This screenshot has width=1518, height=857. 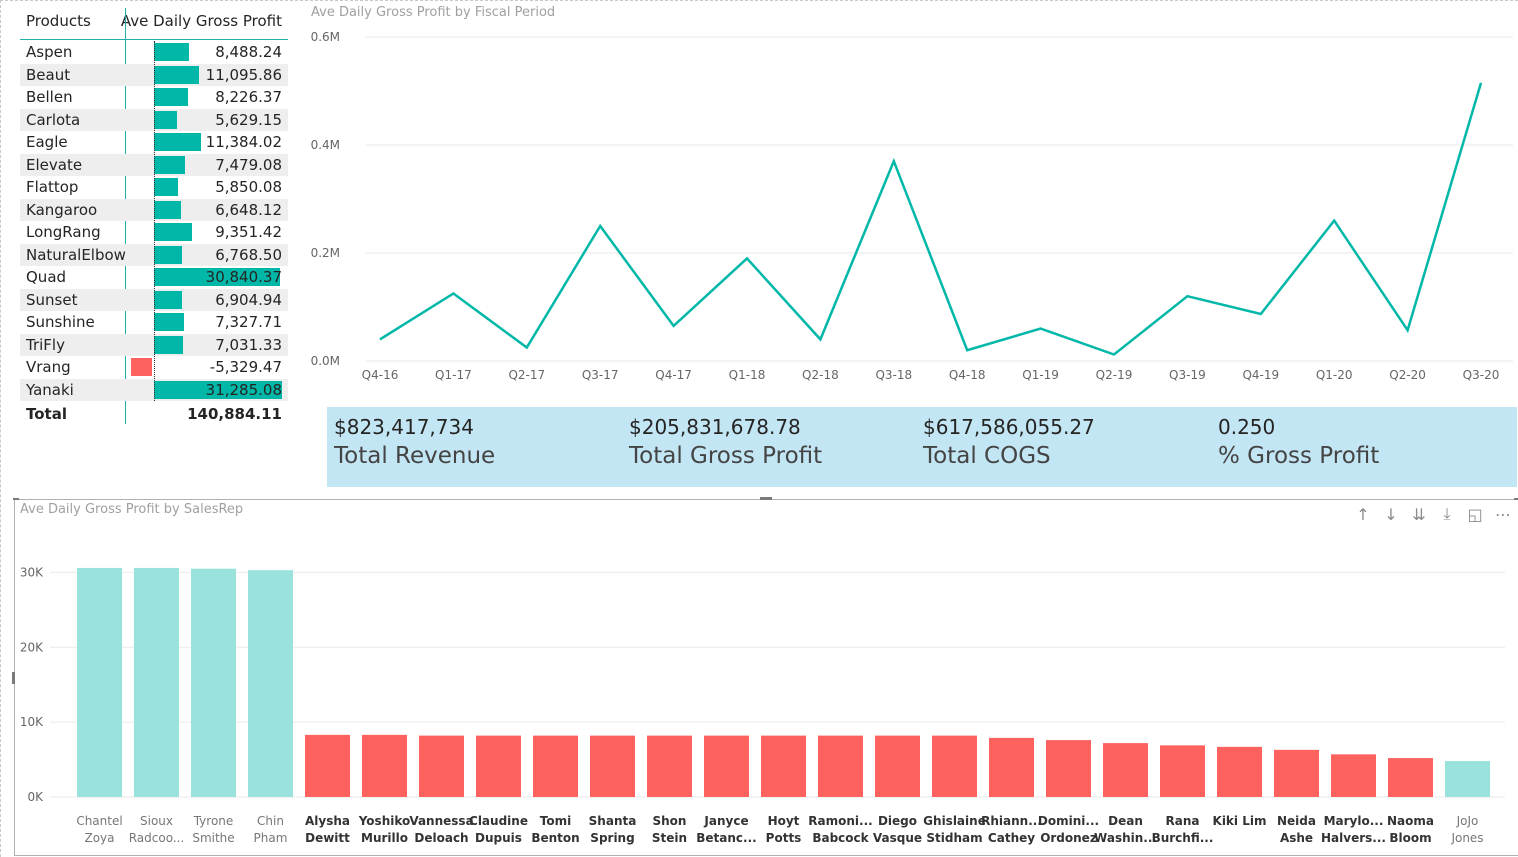 What do you see at coordinates (1247, 427) in the screenshot?
I see `kpi-value: 0.250` at bounding box center [1247, 427].